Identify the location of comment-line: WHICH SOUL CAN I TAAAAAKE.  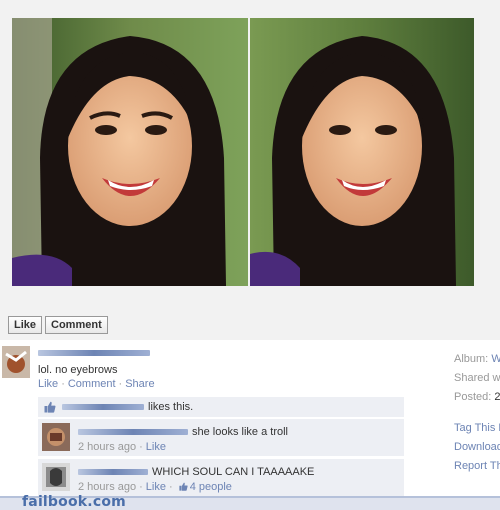
(196, 472).